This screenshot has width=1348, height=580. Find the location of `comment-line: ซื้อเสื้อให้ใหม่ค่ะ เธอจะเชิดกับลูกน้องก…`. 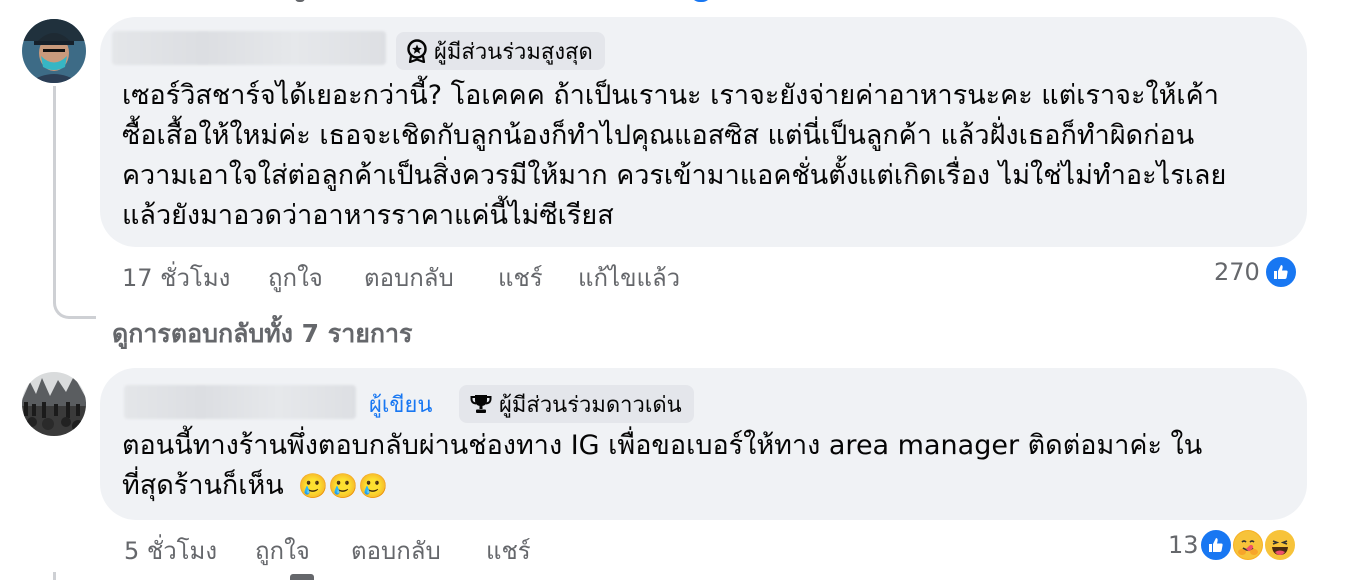

comment-line: ซื้อเสื้อให้ใหม่ค่ะ เธอจะเชิดกับลูกน้องก… is located at coordinates (658, 135).